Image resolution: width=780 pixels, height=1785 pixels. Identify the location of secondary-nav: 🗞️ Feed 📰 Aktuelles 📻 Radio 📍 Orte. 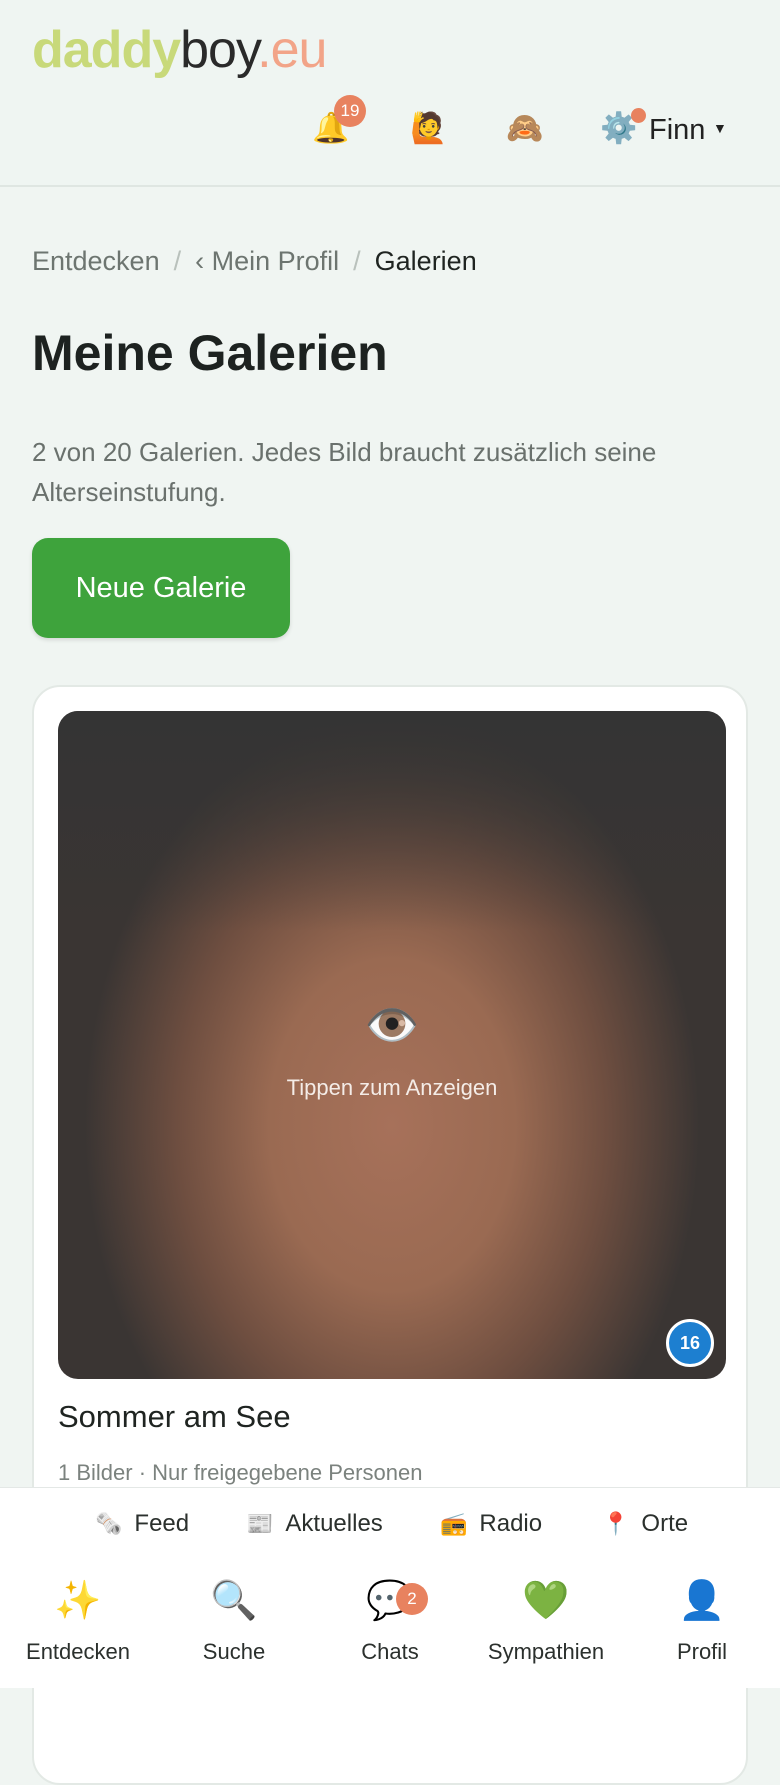
(390, 1524).